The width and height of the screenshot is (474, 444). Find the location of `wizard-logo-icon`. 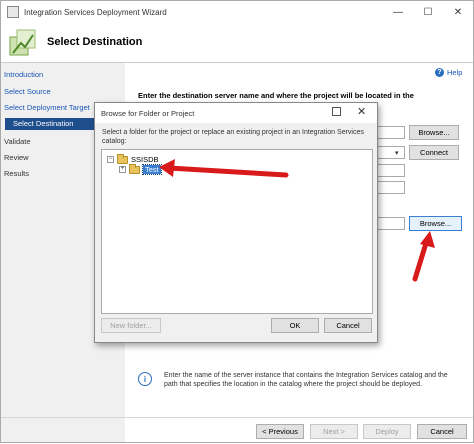

wizard-logo-icon is located at coordinates (22, 42).